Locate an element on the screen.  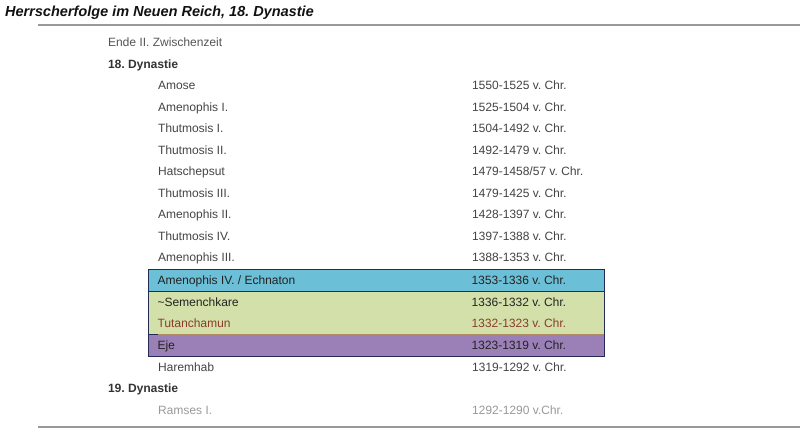
ruler-name: Eje is located at coordinates (167, 345).